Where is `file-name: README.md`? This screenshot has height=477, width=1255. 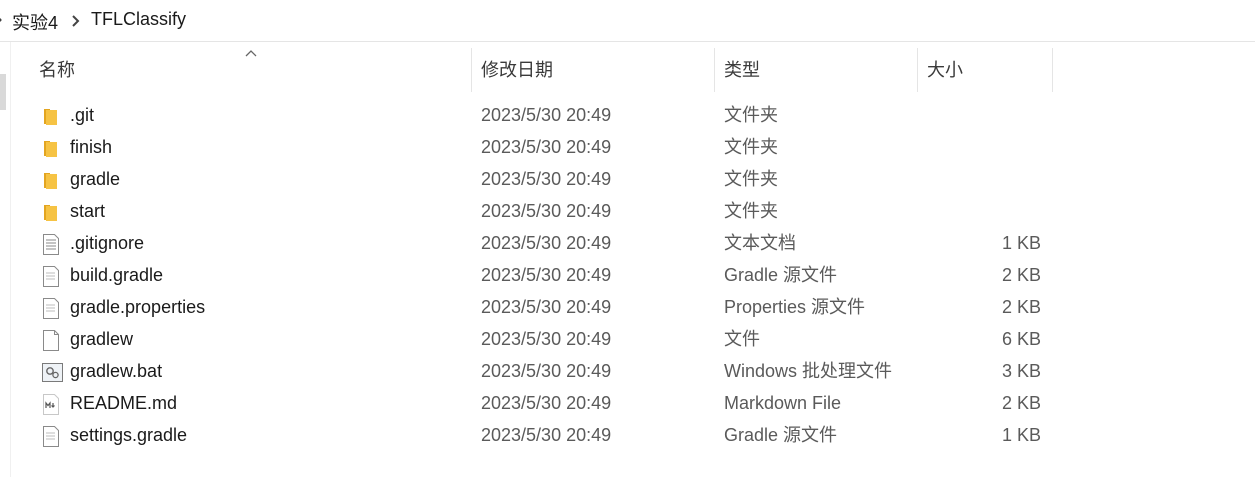
file-name: README.md is located at coordinates (123, 403).